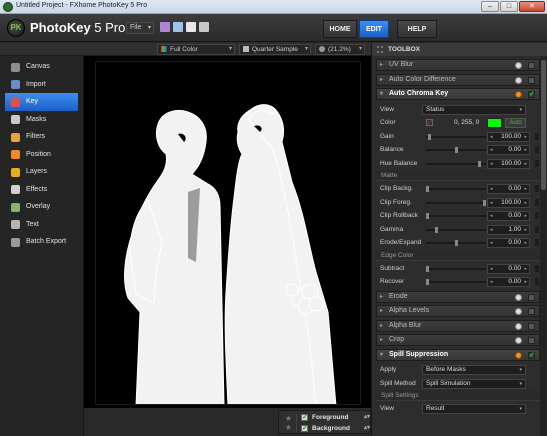  I want to click on sidebar-item-text: Text, so click(41, 225).